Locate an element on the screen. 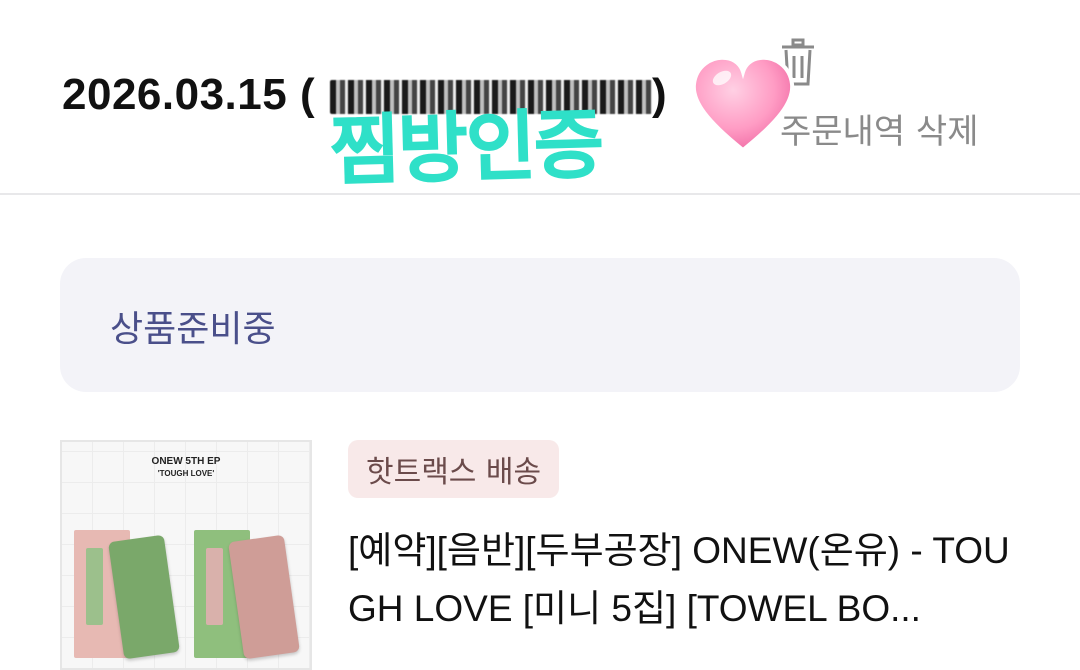 The image size is (1080, 670). order-date: 2026.03.15 ( is located at coordinates (189, 94).